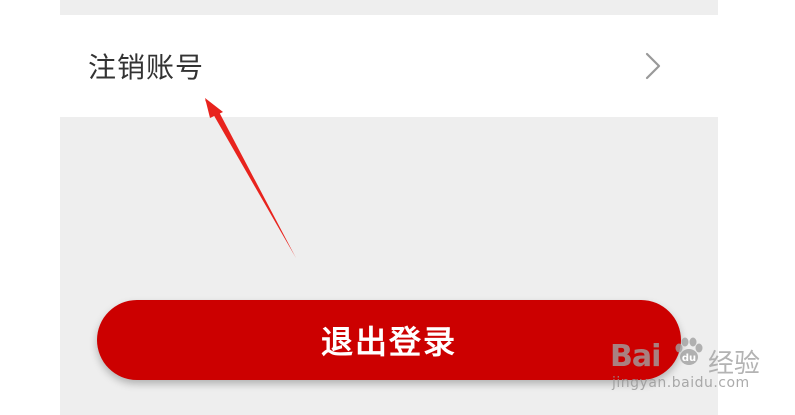  What do you see at coordinates (389, 7) in the screenshot?
I see `section-divider` at bounding box center [389, 7].